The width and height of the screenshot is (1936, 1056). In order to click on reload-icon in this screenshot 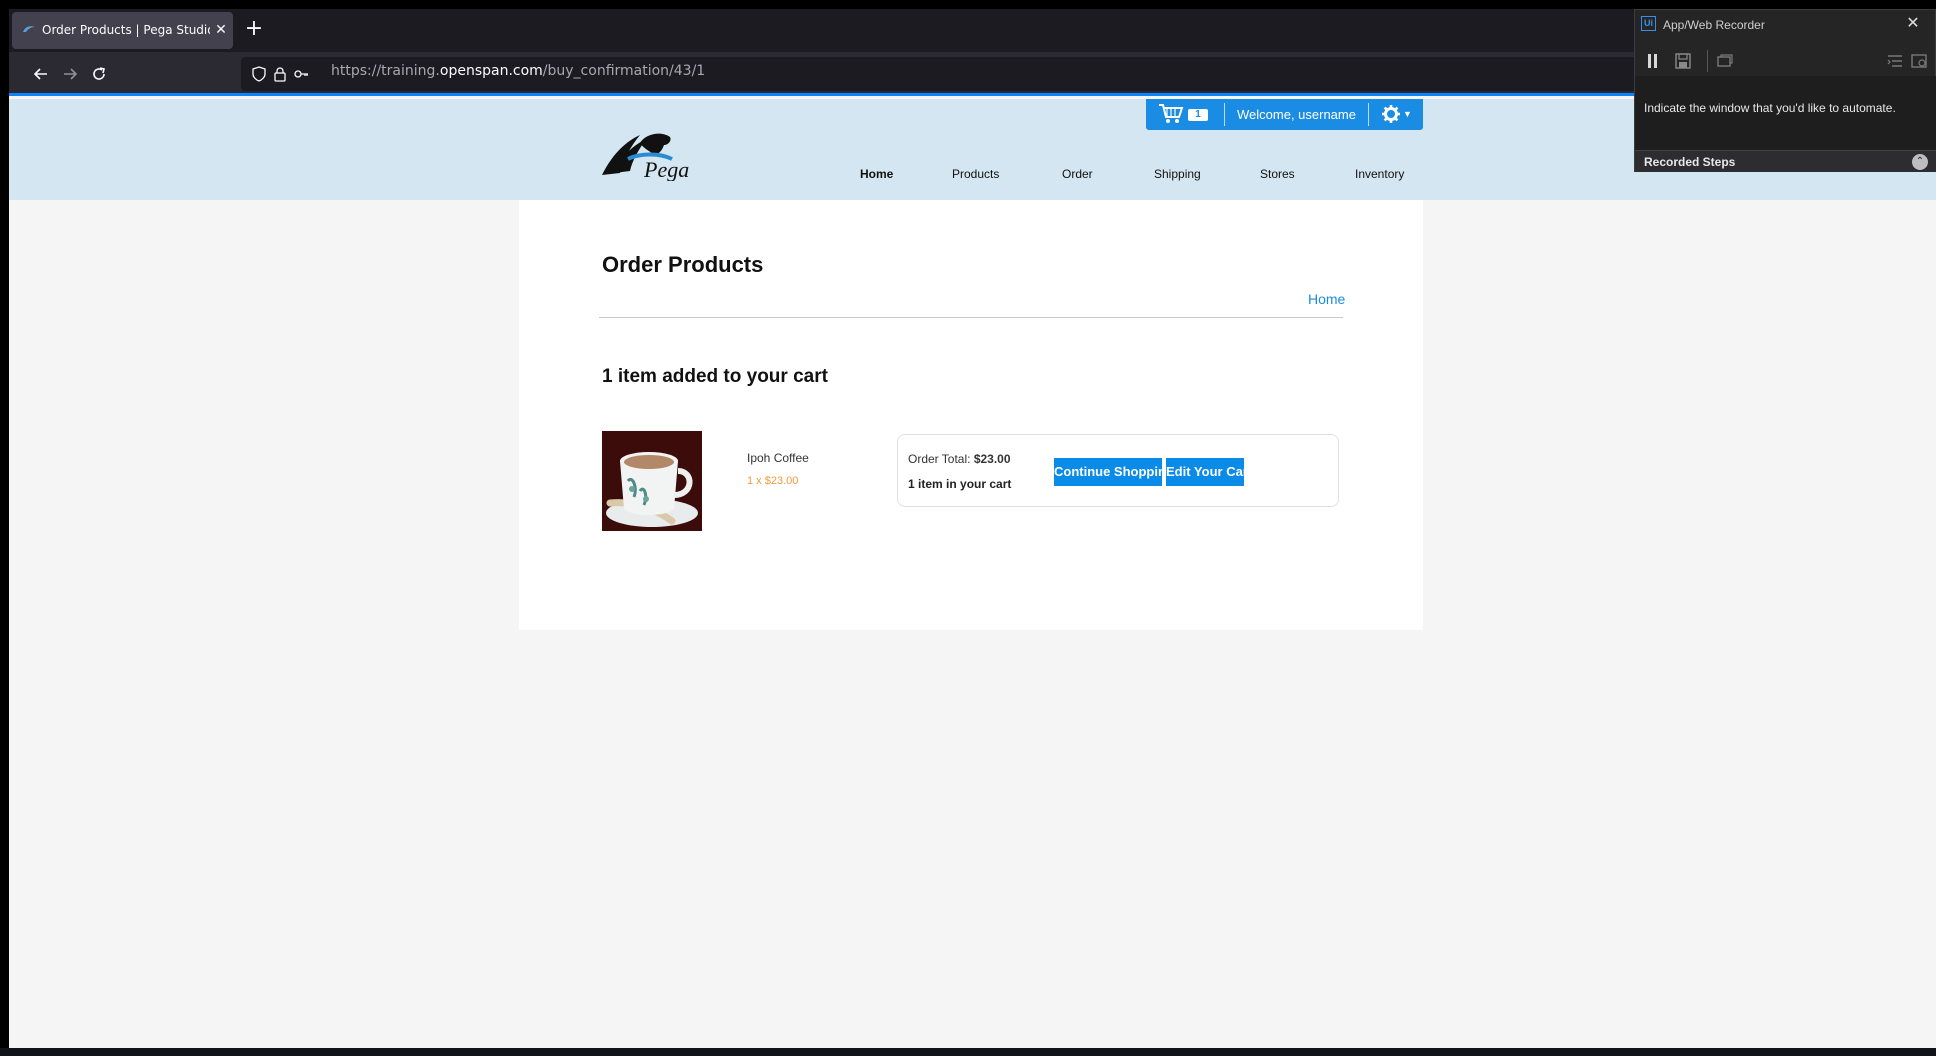, I will do `click(99, 73)`.